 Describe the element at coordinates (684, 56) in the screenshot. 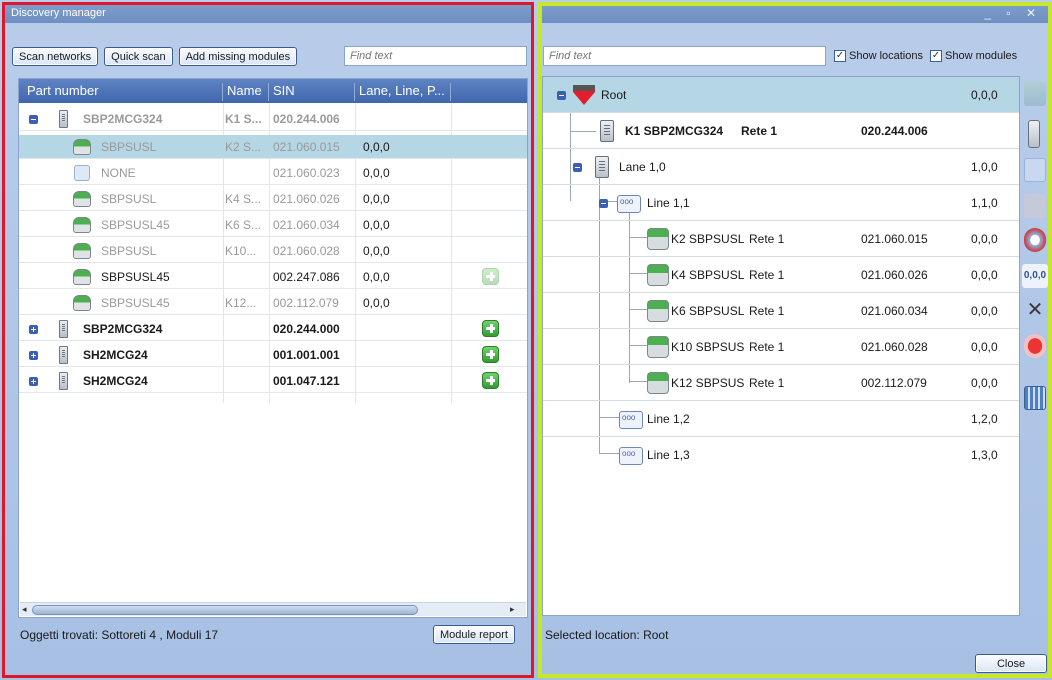

I see `right-find-input` at that location.